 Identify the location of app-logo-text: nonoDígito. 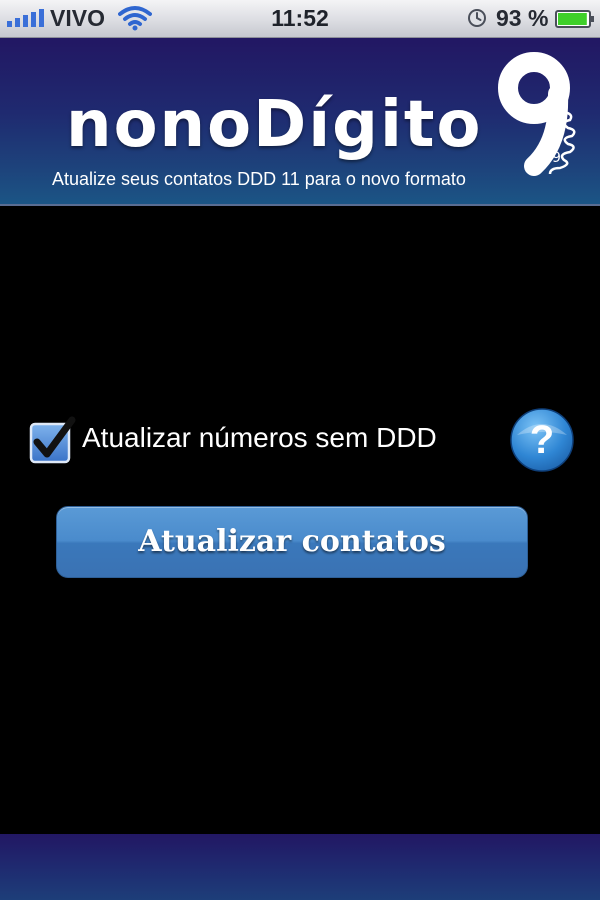
(274, 125).